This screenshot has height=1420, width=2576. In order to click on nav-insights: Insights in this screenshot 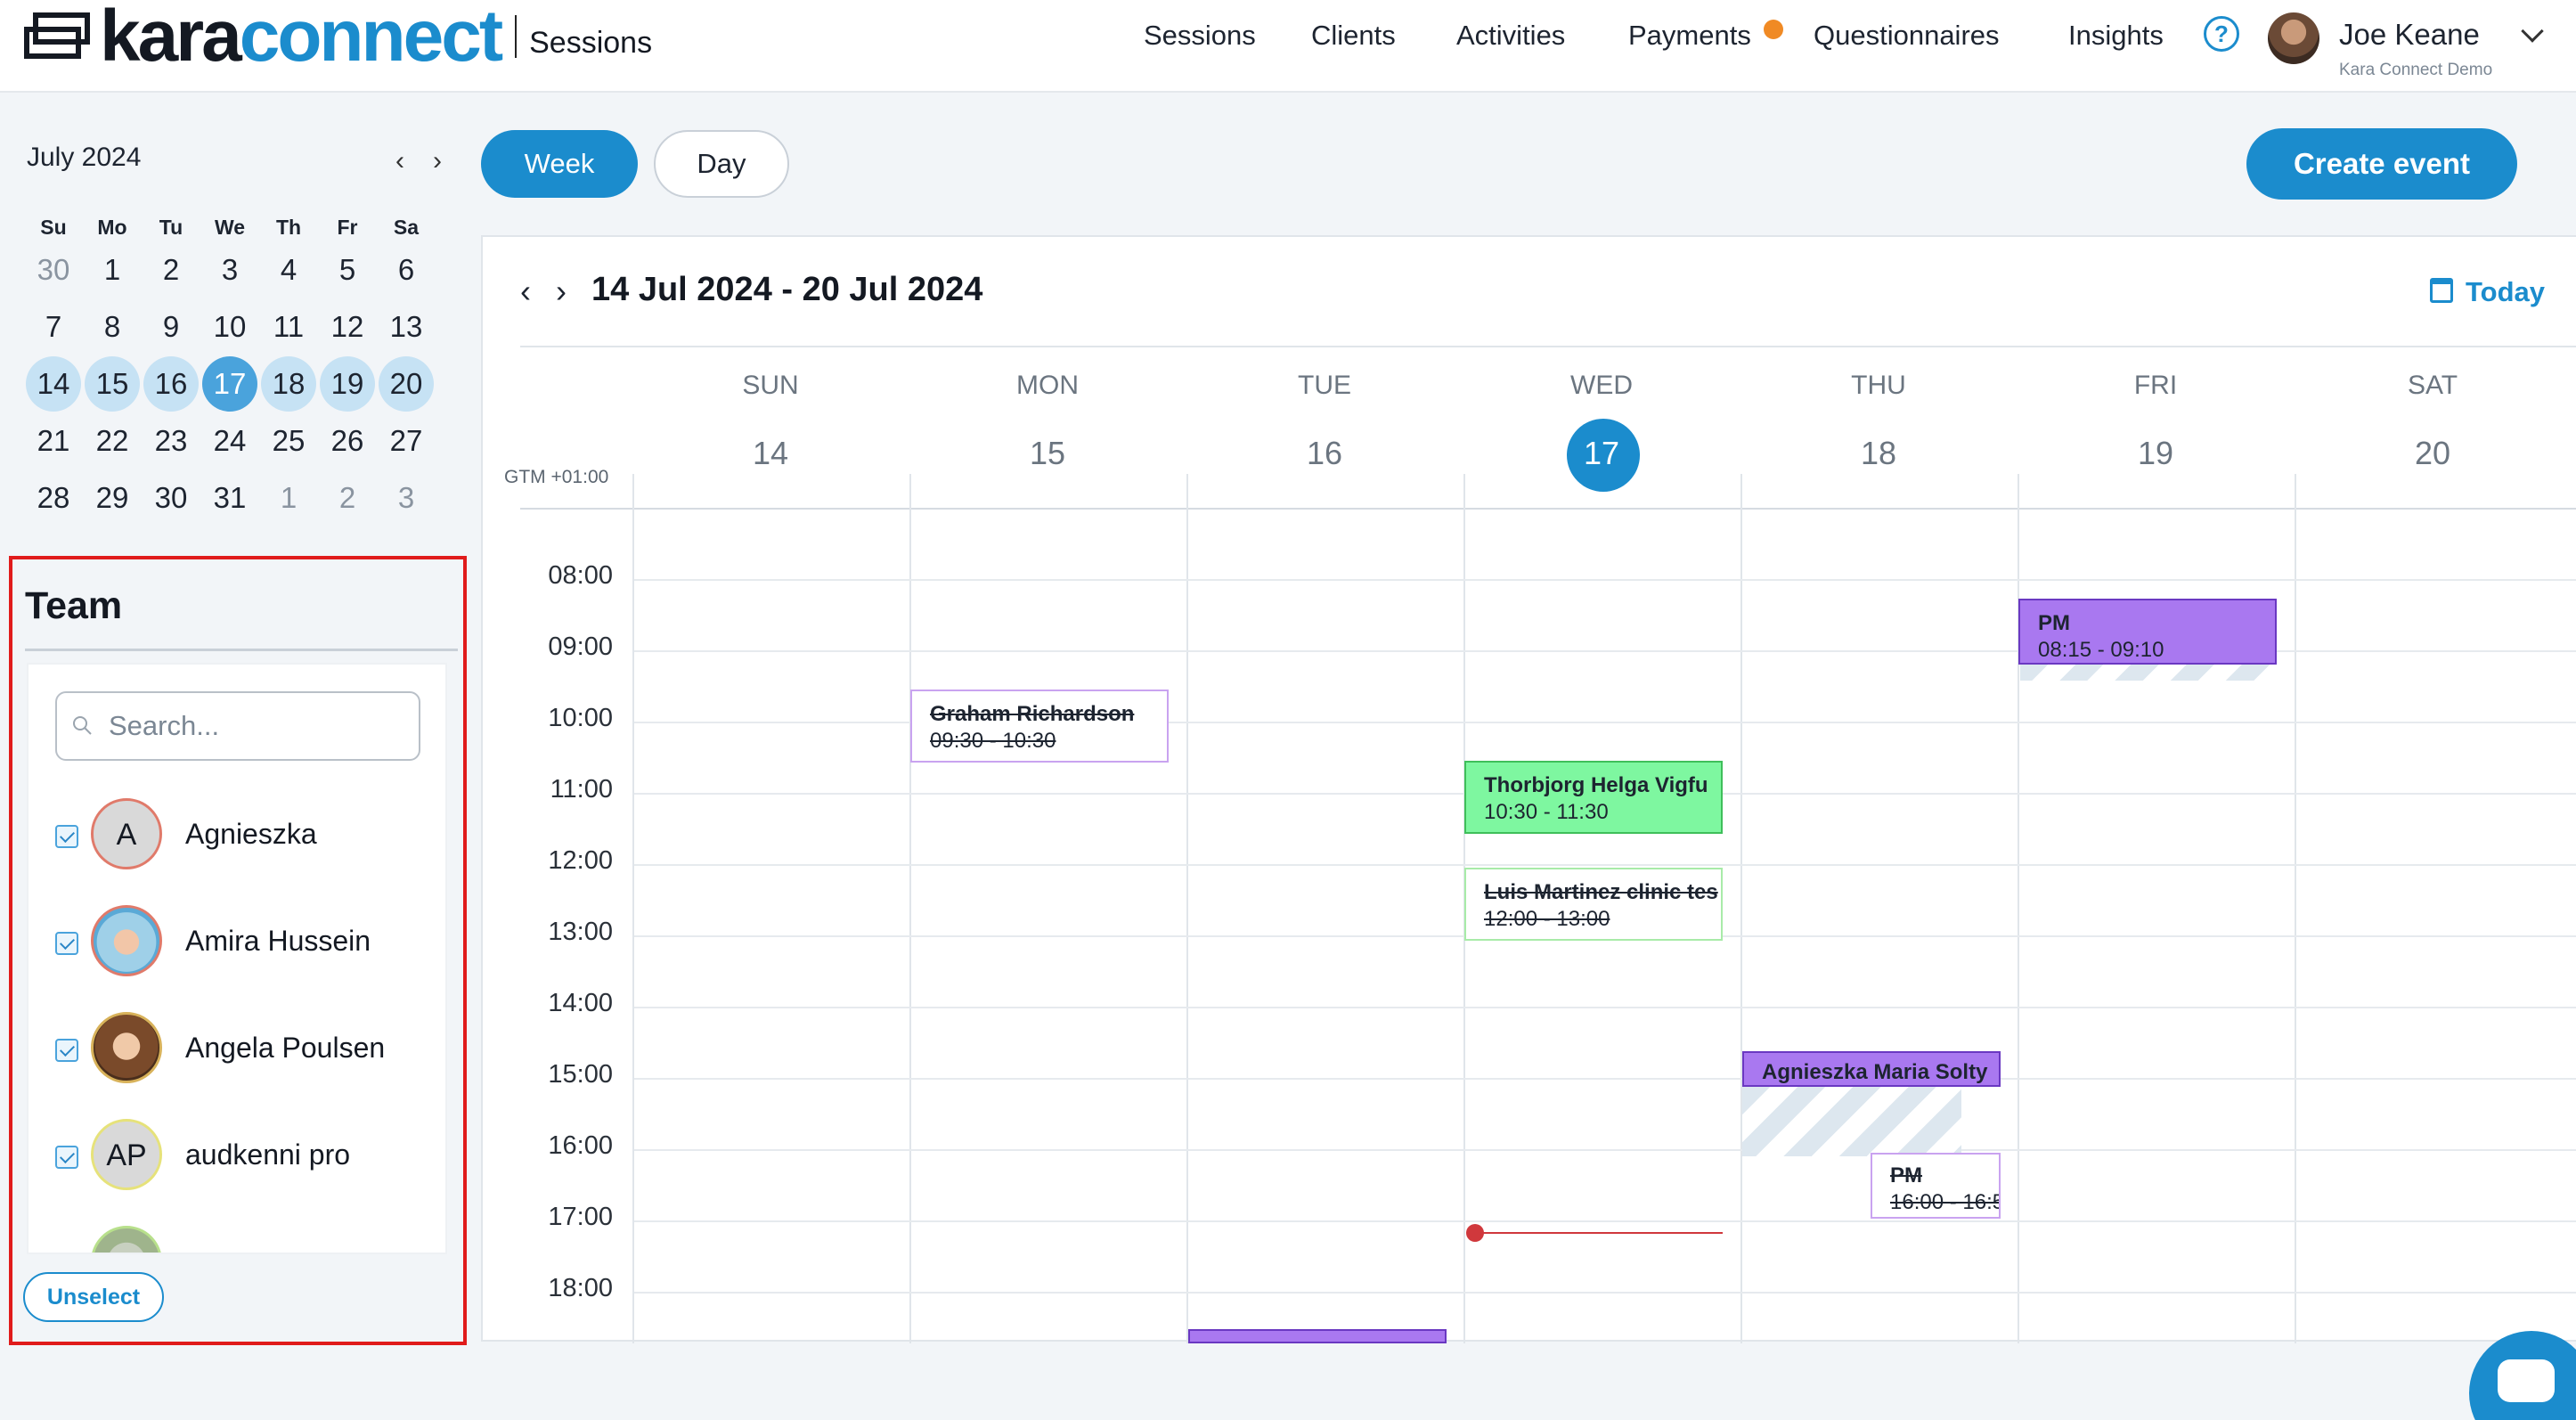, I will do `click(2116, 36)`.